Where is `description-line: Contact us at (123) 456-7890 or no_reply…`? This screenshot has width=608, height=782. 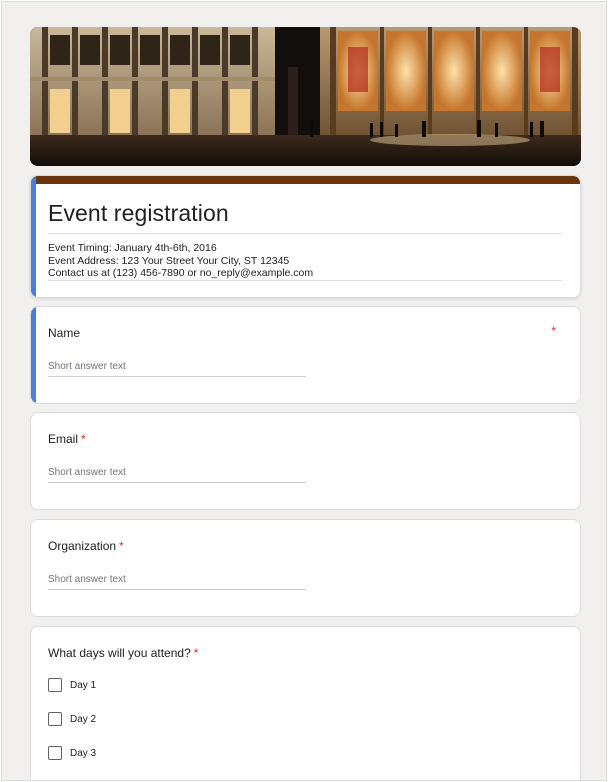 description-line: Contact us at (123) 456-7890 or no_reply… is located at coordinates (181, 273).